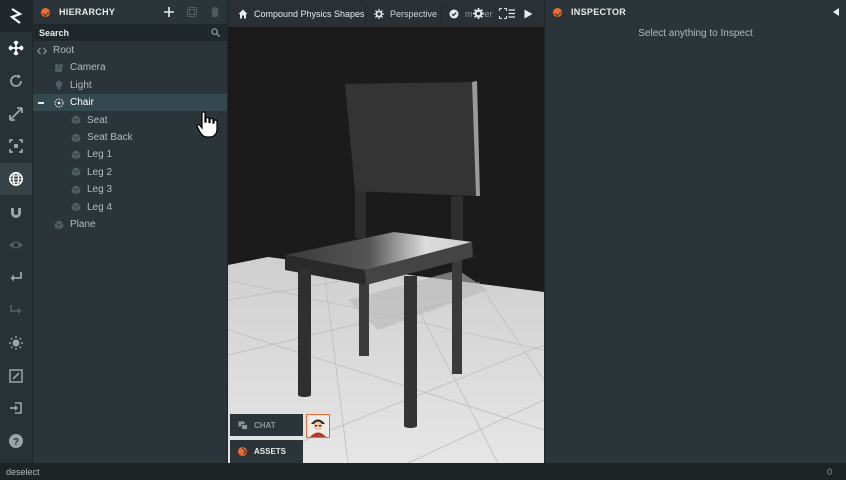 This screenshot has height=480, width=846. I want to click on help-button: ?, so click(16, 441).